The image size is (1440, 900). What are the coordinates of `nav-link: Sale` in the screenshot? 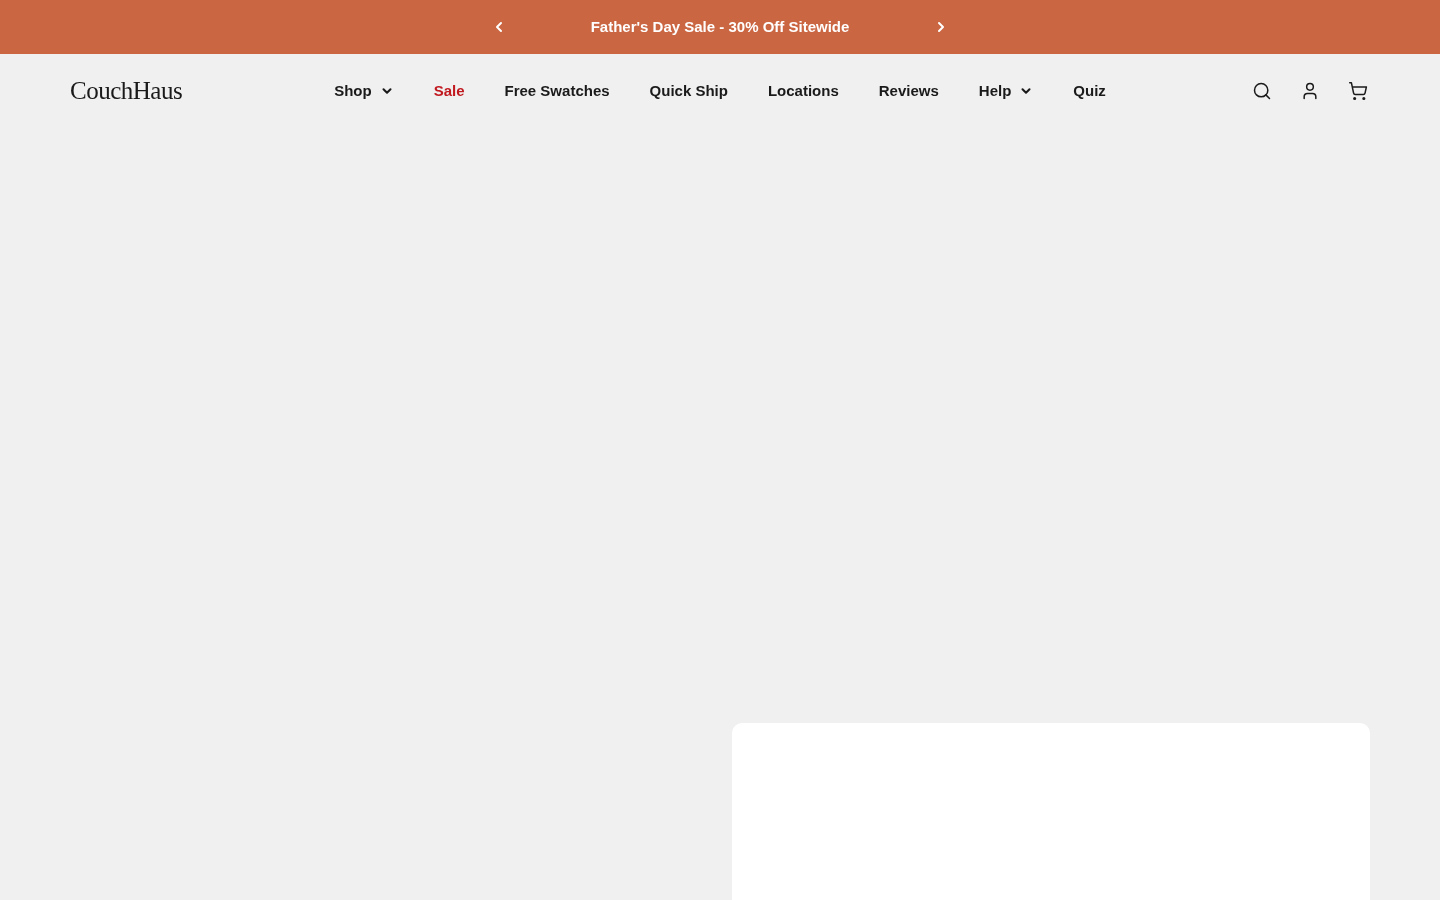 It's located at (449, 91).